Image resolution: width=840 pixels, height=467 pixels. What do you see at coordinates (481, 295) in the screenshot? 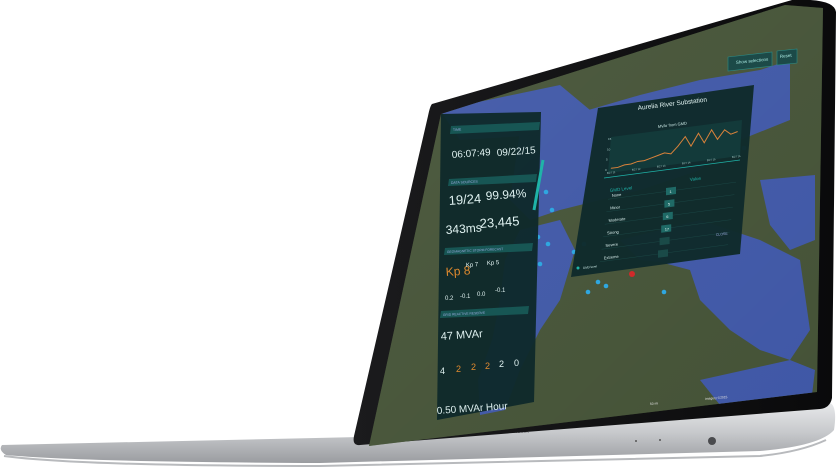
I see `reading-3: 0.0` at bounding box center [481, 295].